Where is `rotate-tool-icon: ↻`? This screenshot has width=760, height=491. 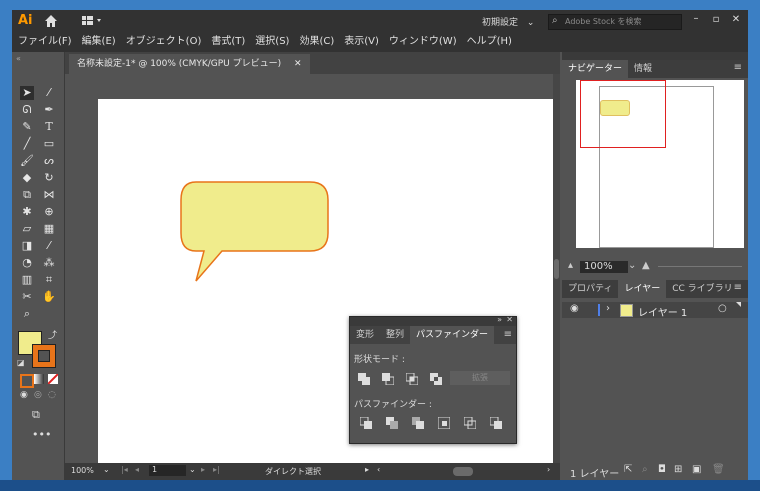
rotate-tool-icon: ↻ is located at coordinates (49, 178).